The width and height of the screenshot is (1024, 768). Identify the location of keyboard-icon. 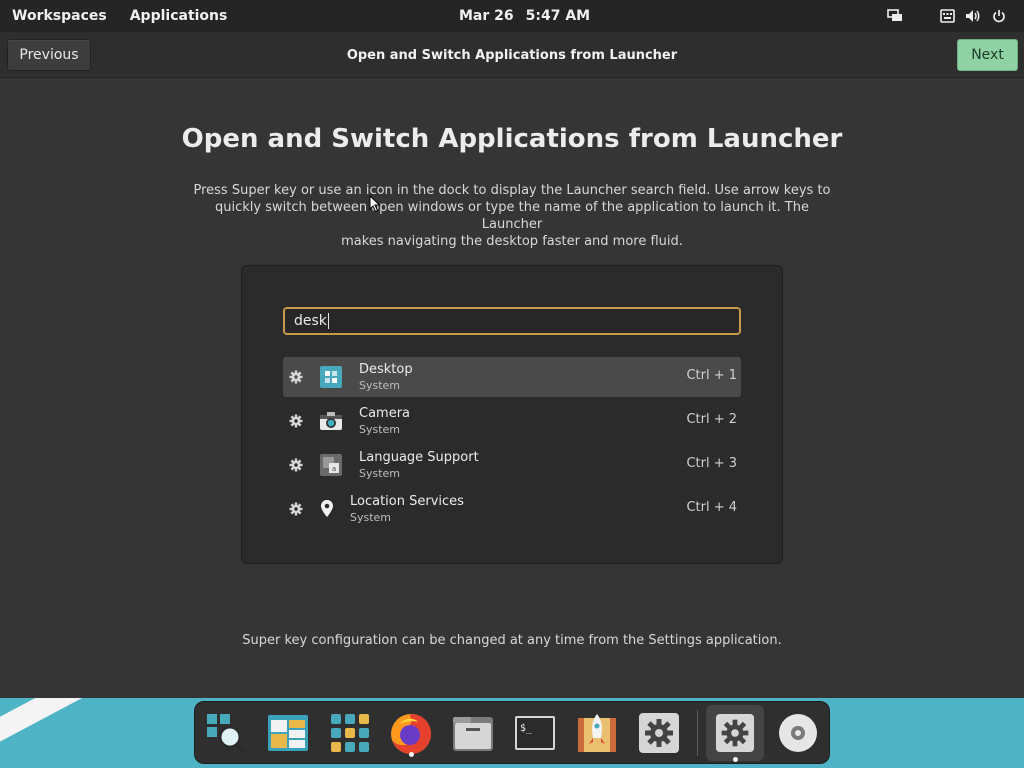
(947, 16).